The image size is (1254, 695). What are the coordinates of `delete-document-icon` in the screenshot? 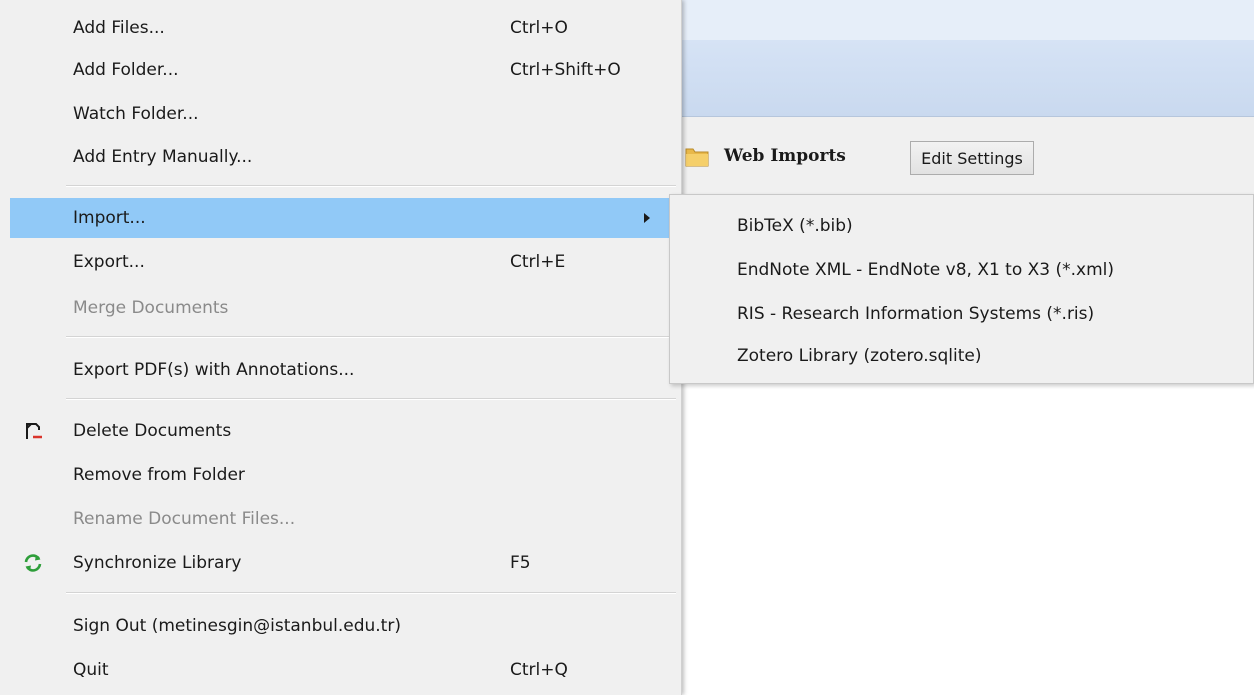 It's located at (34, 431).